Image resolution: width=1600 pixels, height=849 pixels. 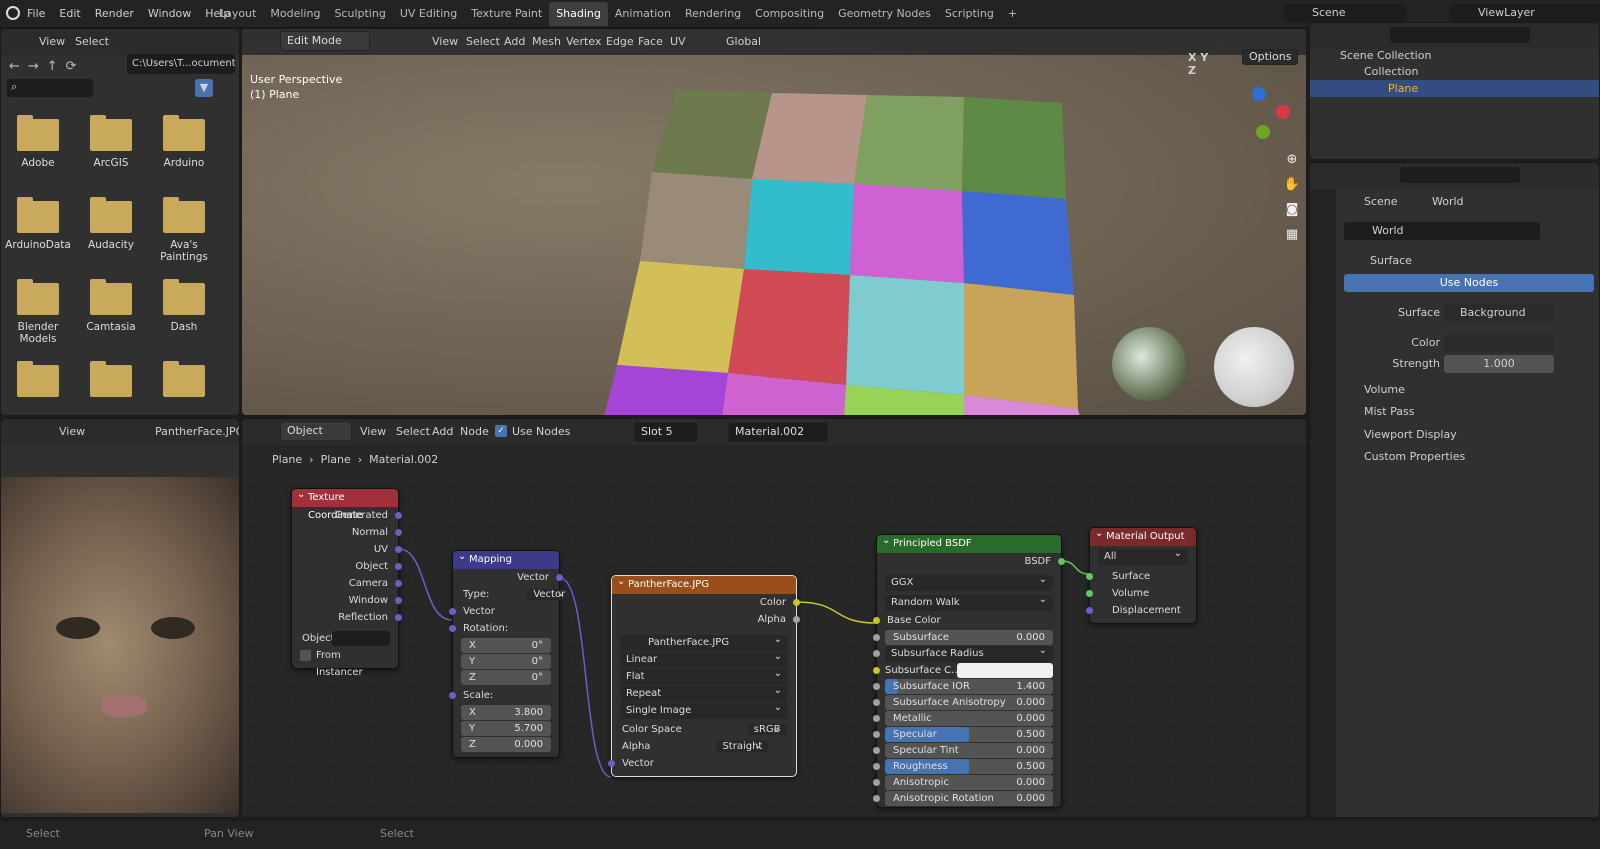 What do you see at coordinates (704, 709) in the screenshot?
I see `source-dropdown: Single Image` at bounding box center [704, 709].